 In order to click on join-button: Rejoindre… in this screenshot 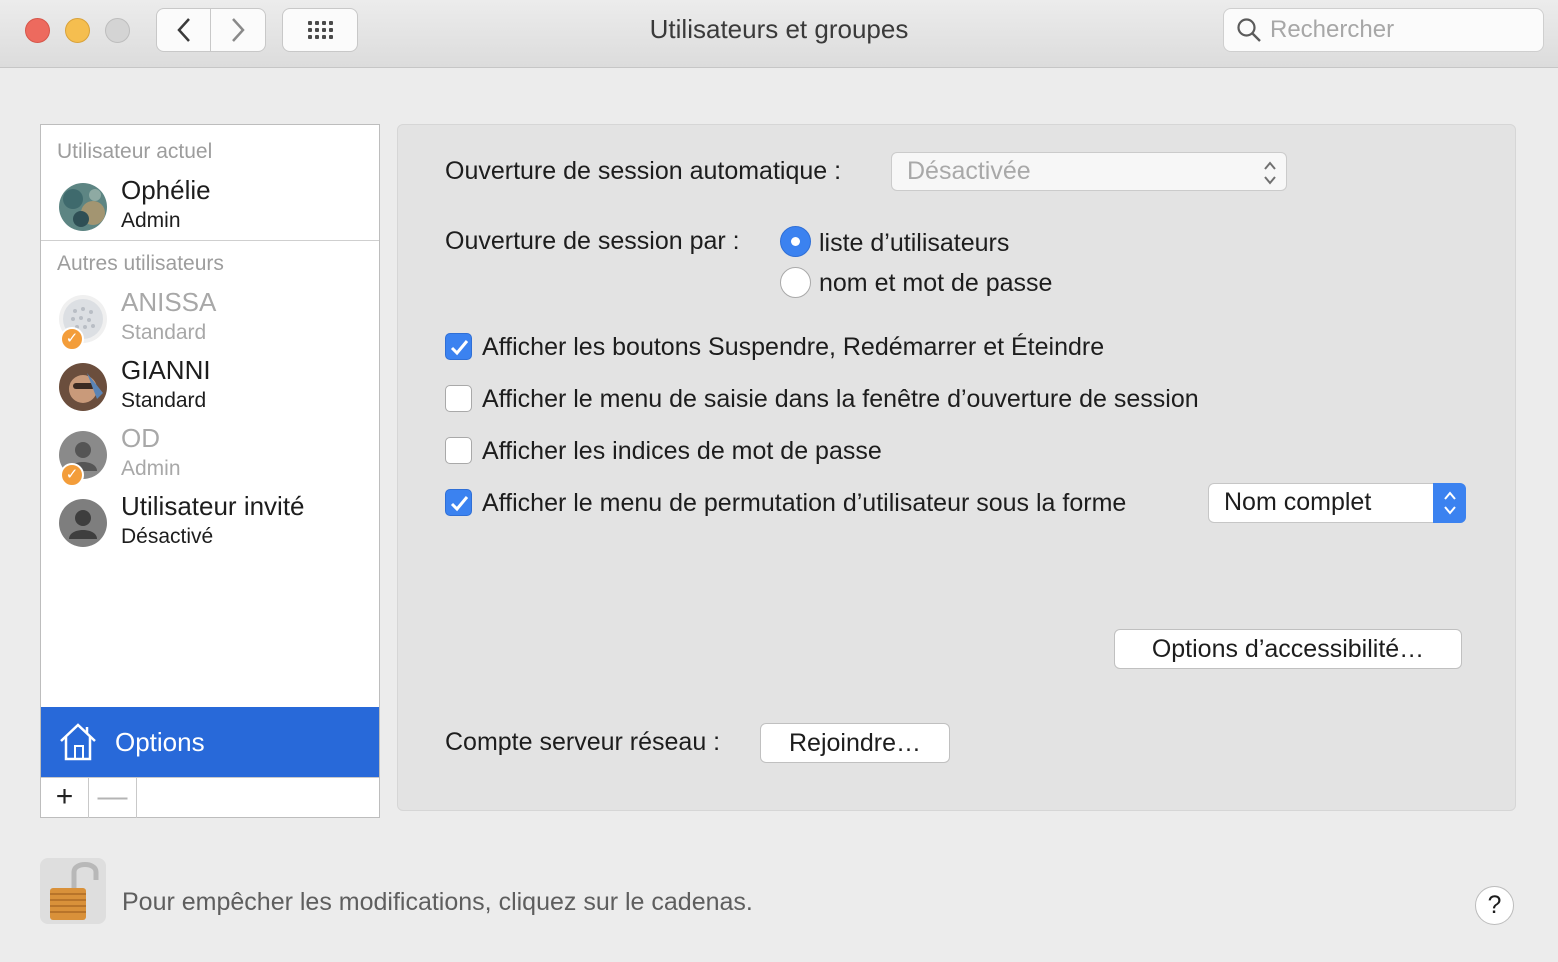, I will do `click(855, 743)`.